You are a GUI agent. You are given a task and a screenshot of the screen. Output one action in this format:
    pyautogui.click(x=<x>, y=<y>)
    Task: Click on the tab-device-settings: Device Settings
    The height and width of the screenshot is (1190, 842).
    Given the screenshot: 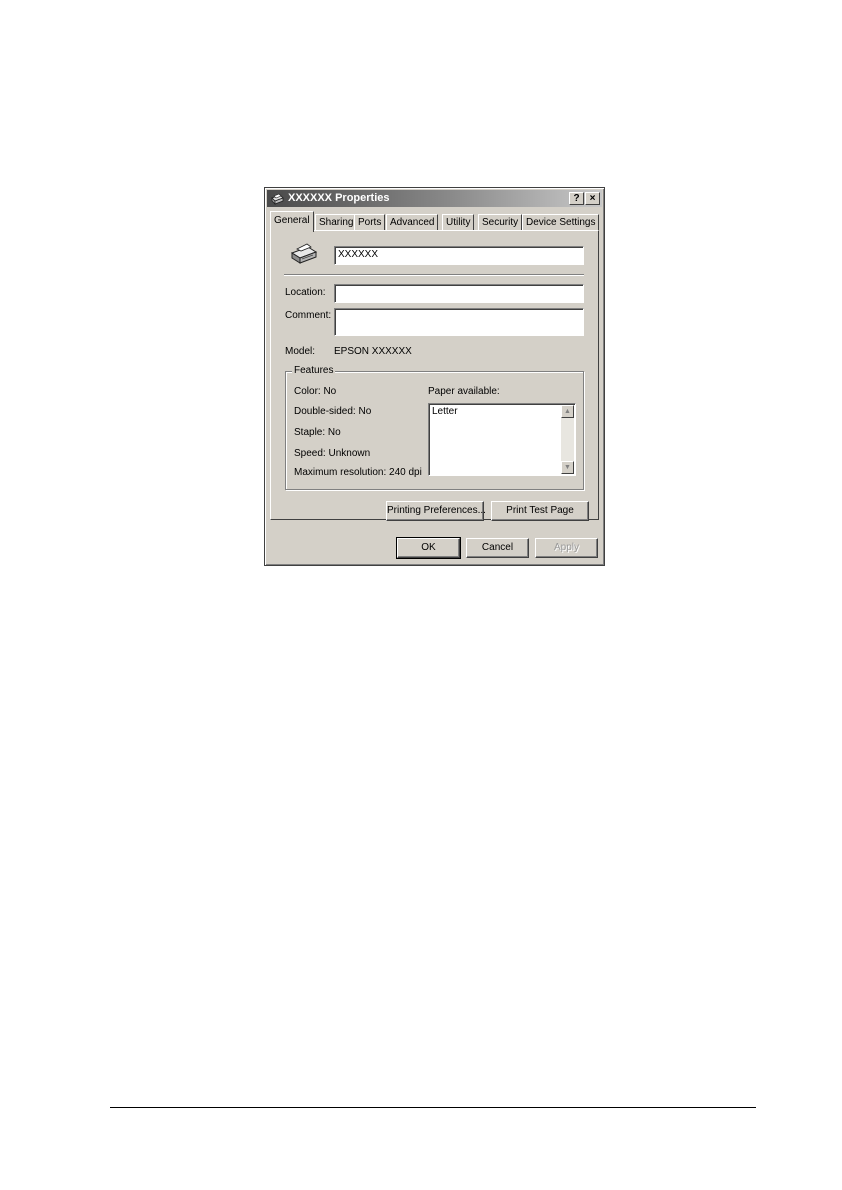 What is the action you would take?
    pyautogui.click(x=561, y=222)
    